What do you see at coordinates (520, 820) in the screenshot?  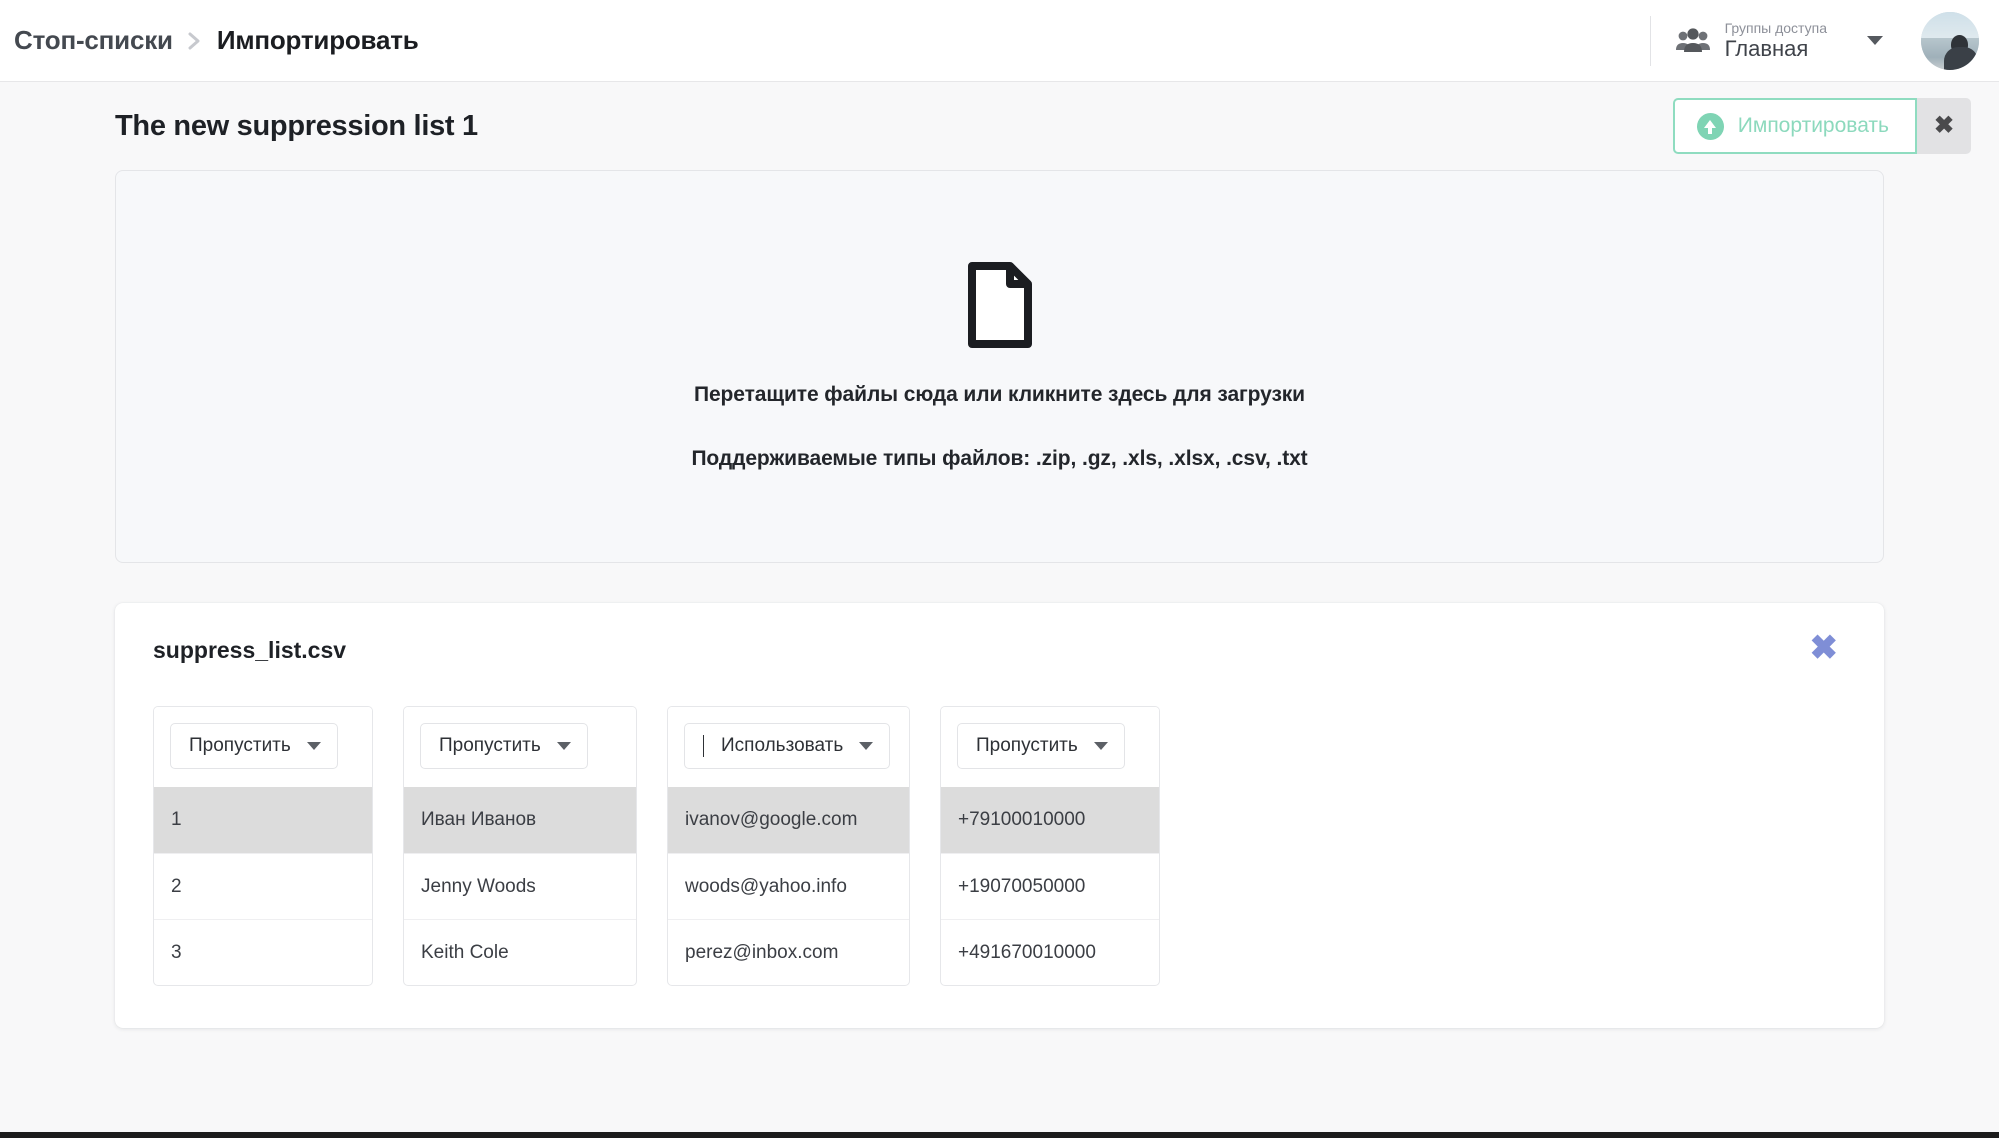 I see `table-cell: Иван Иванов` at bounding box center [520, 820].